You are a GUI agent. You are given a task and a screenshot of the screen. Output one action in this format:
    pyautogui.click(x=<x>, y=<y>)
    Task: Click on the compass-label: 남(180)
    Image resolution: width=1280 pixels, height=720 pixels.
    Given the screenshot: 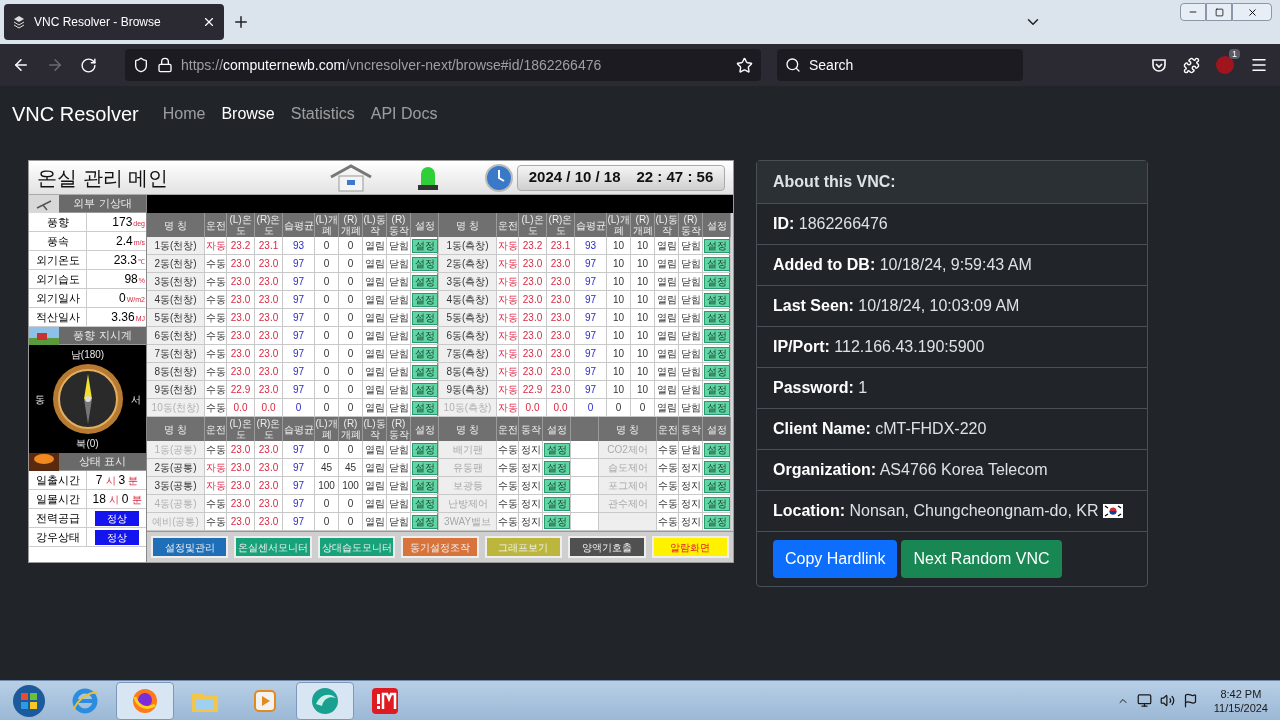 What is the action you would take?
    pyautogui.click(x=87, y=355)
    